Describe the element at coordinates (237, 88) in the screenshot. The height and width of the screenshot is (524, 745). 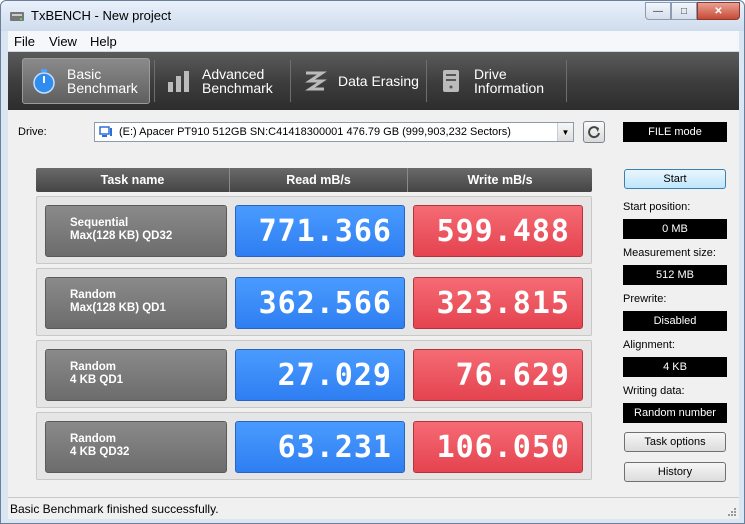
I see `tab-advanced-benchmark-line2: Benchmark` at that location.